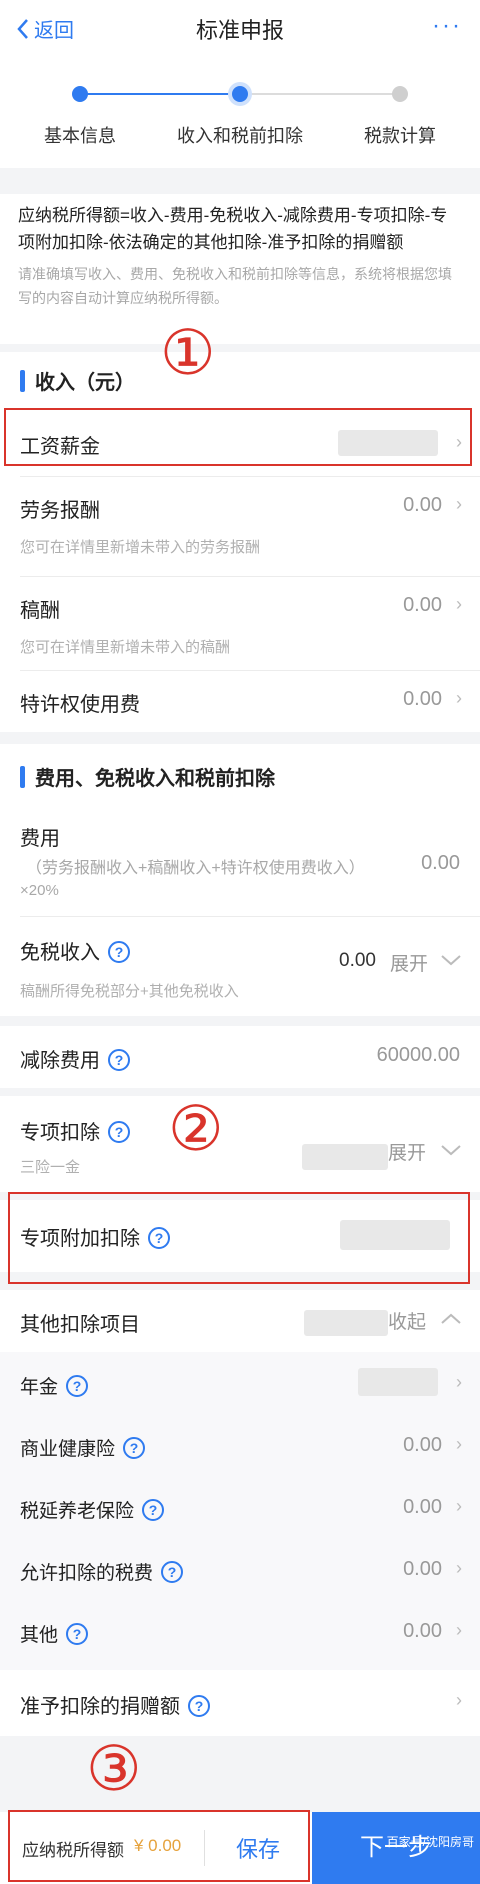 The height and width of the screenshot is (1884, 480). I want to click on income-value-labor: 0.00, so click(422, 505).